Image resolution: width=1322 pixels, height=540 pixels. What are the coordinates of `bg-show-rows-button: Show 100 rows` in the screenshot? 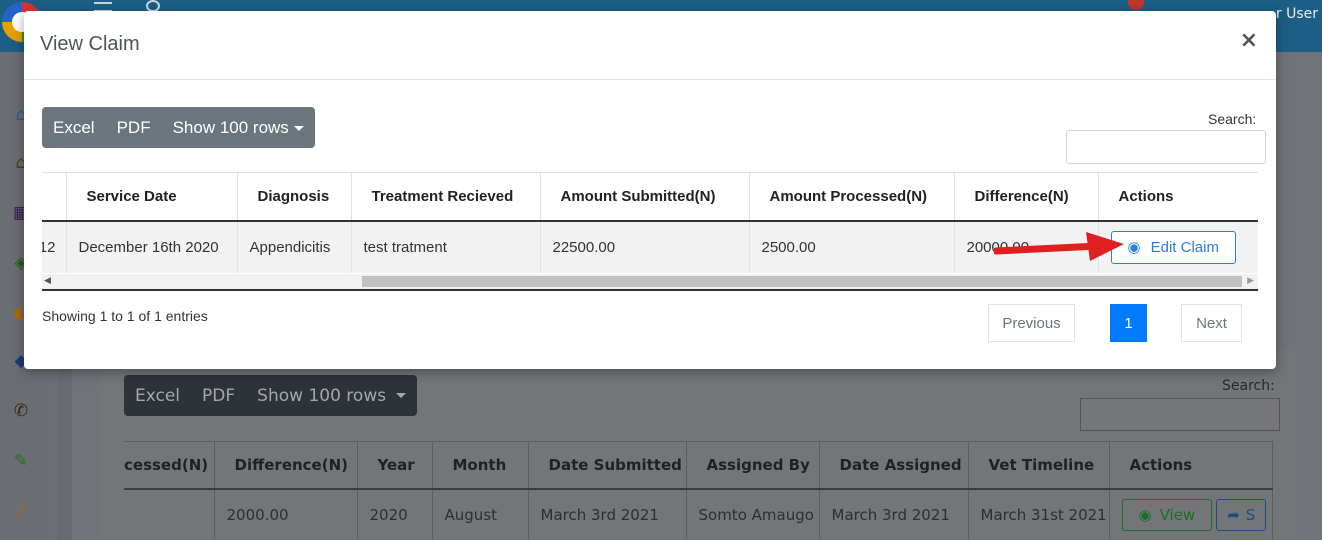 It's located at (331, 396).